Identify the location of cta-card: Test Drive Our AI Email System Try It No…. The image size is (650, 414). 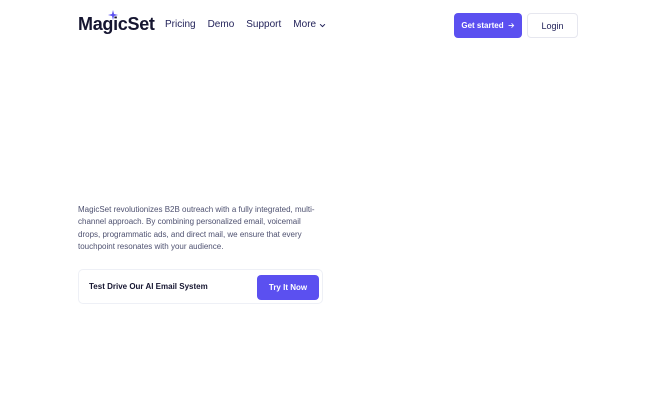
(200, 286).